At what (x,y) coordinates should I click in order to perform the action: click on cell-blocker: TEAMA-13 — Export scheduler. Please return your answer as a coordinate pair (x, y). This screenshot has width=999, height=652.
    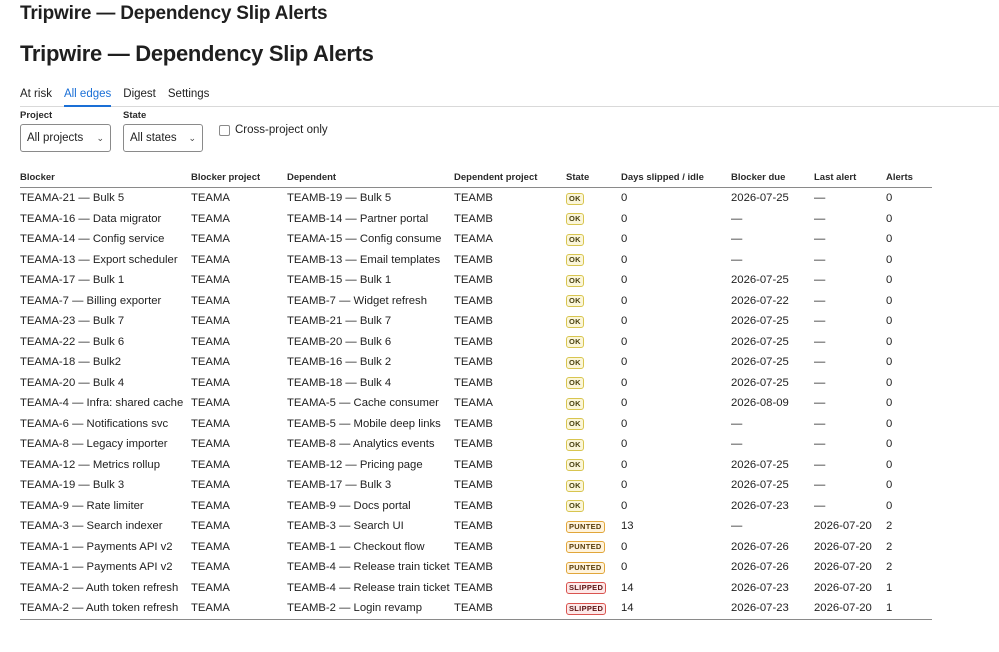
    Looking at the image, I should click on (99, 259).